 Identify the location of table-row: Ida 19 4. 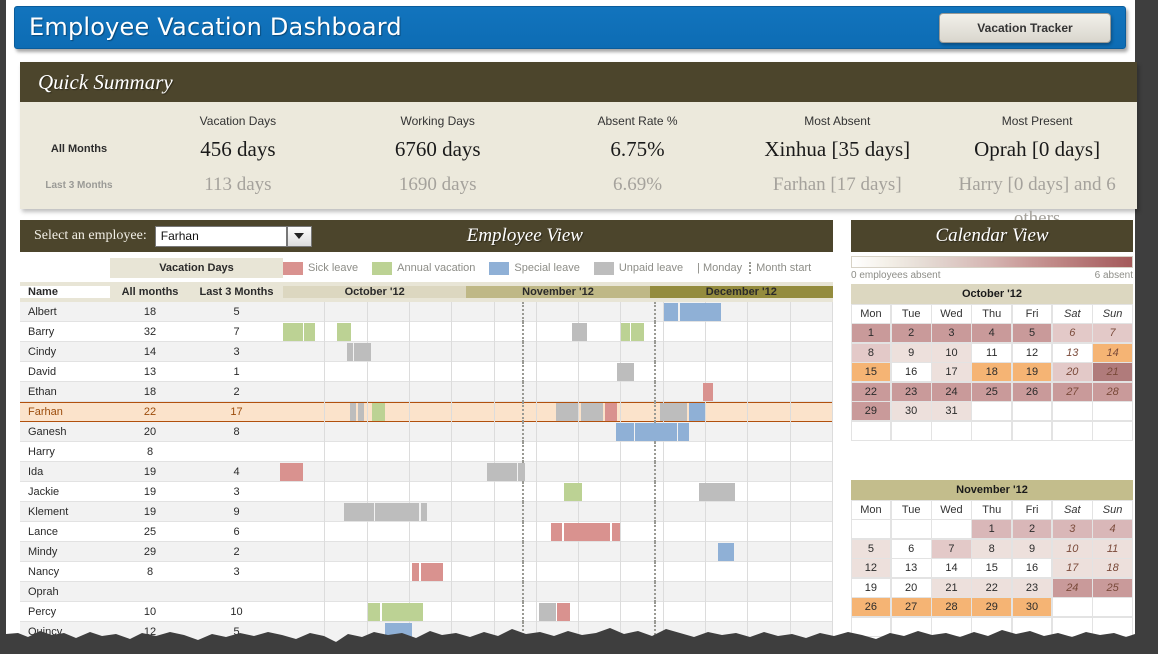
(426, 471).